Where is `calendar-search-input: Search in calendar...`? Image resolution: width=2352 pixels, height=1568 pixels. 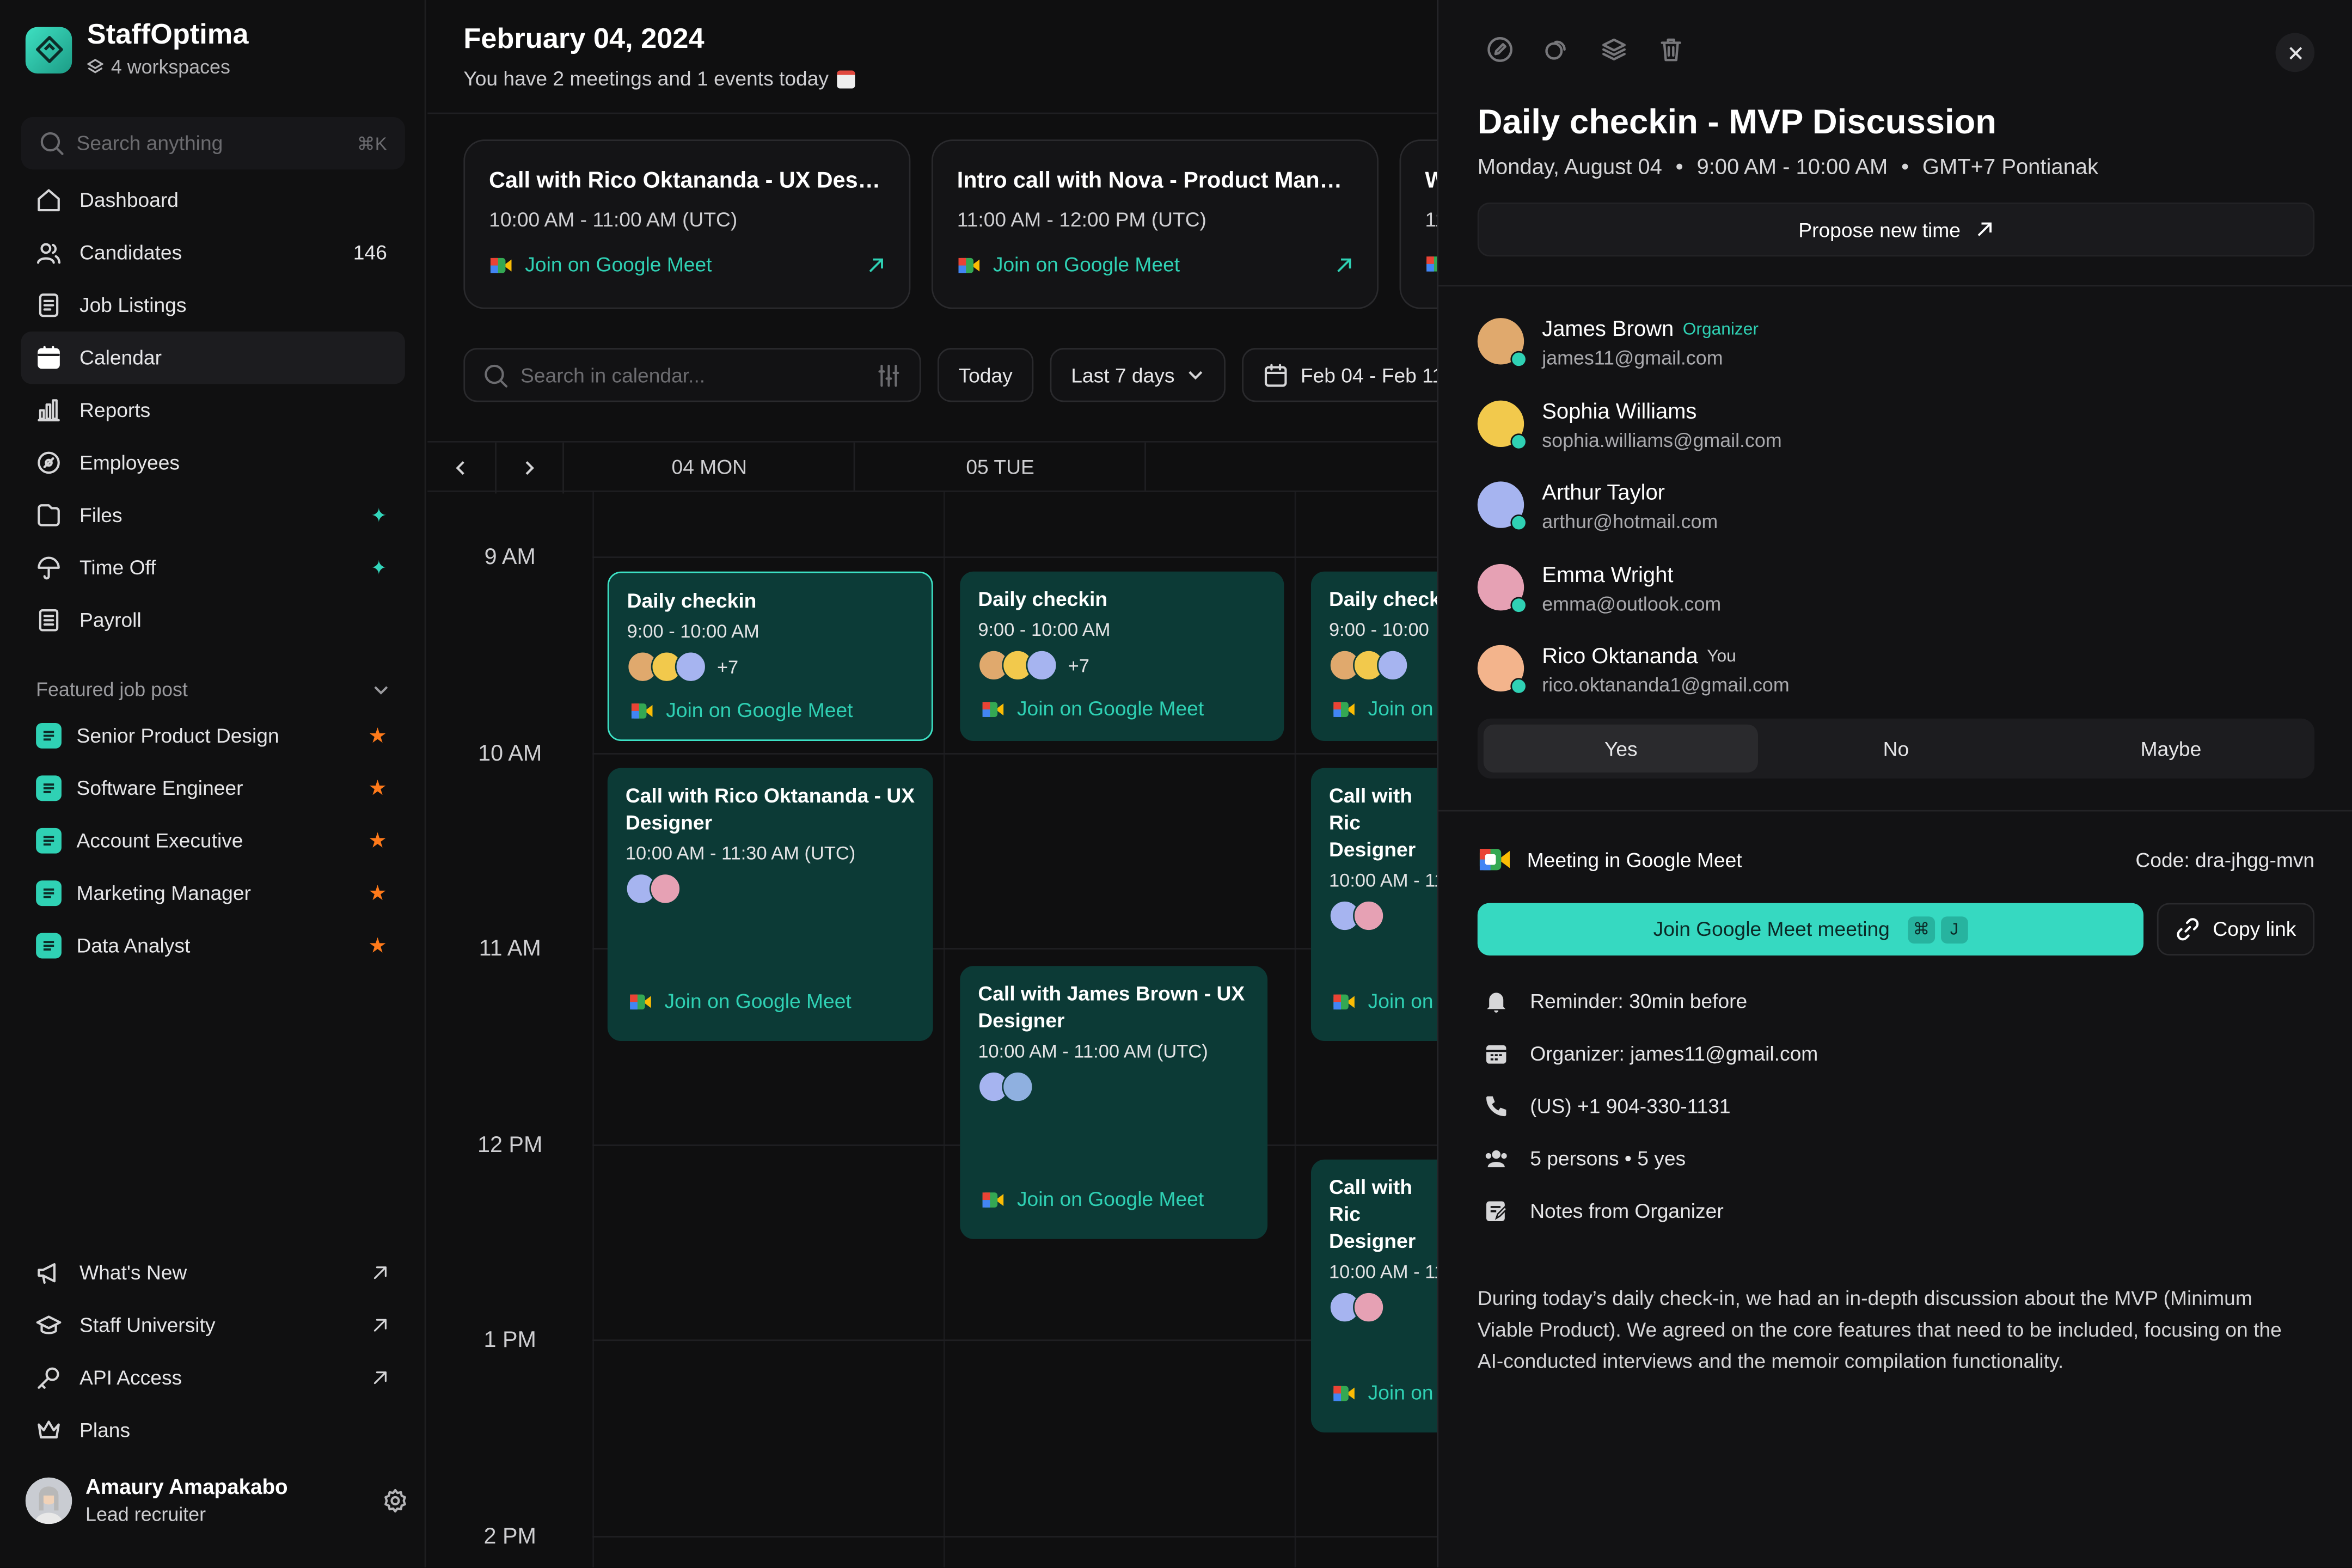 calendar-search-input: Search in calendar... is located at coordinates (692, 375).